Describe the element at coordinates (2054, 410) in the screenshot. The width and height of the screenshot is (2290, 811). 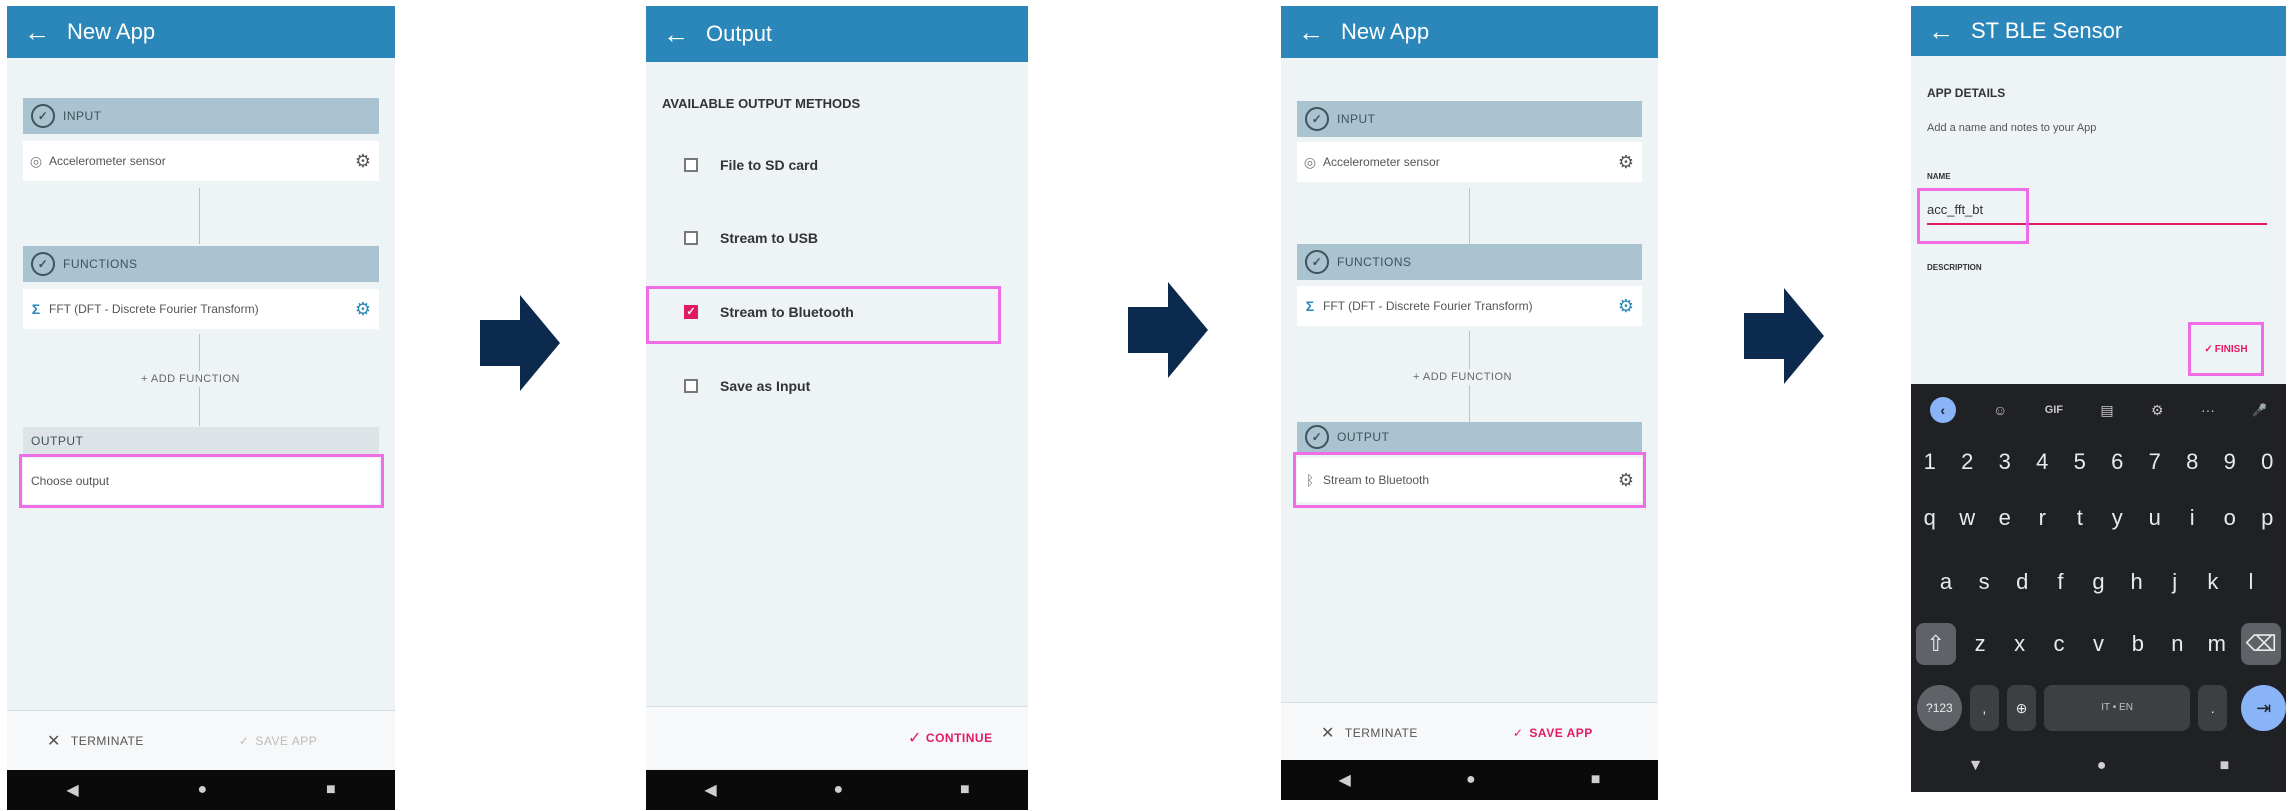
I see `gif-icon: GIF` at that location.